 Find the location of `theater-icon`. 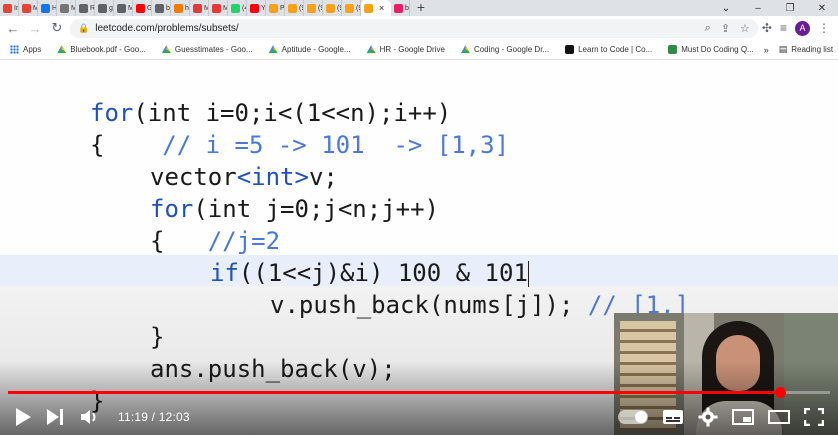

theater-icon is located at coordinates (779, 417).